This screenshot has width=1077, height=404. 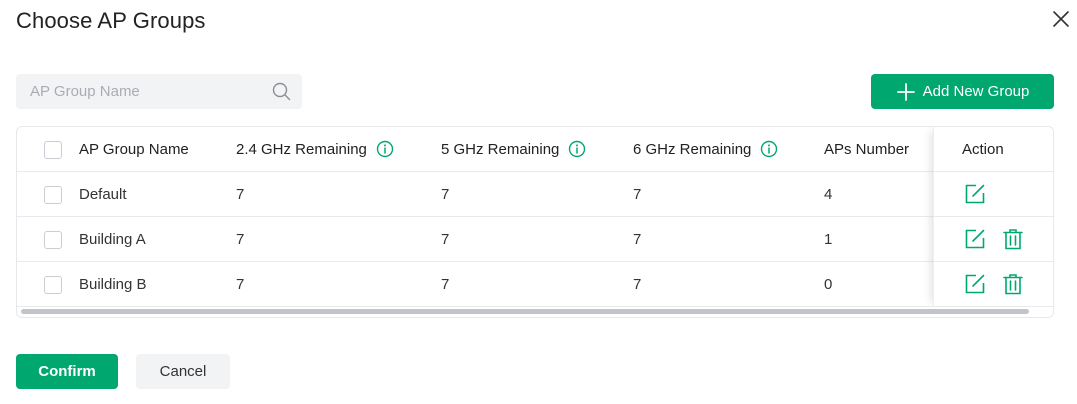 What do you see at coordinates (301, 149) in the screenshot?
I see `column-header-24ghz-label: 2.4 GHz Remaining` at bounding box center [301, 149].